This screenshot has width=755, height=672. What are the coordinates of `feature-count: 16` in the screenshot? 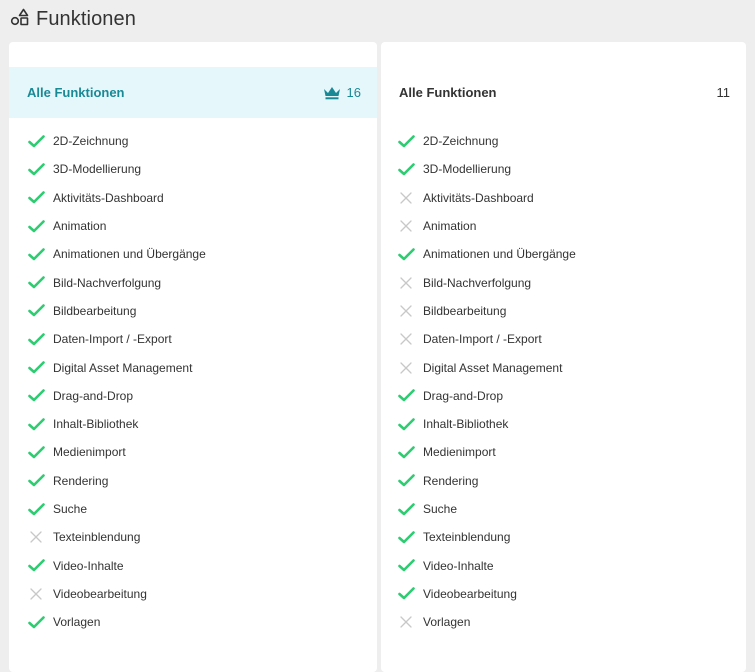 It's located at (353, 92).